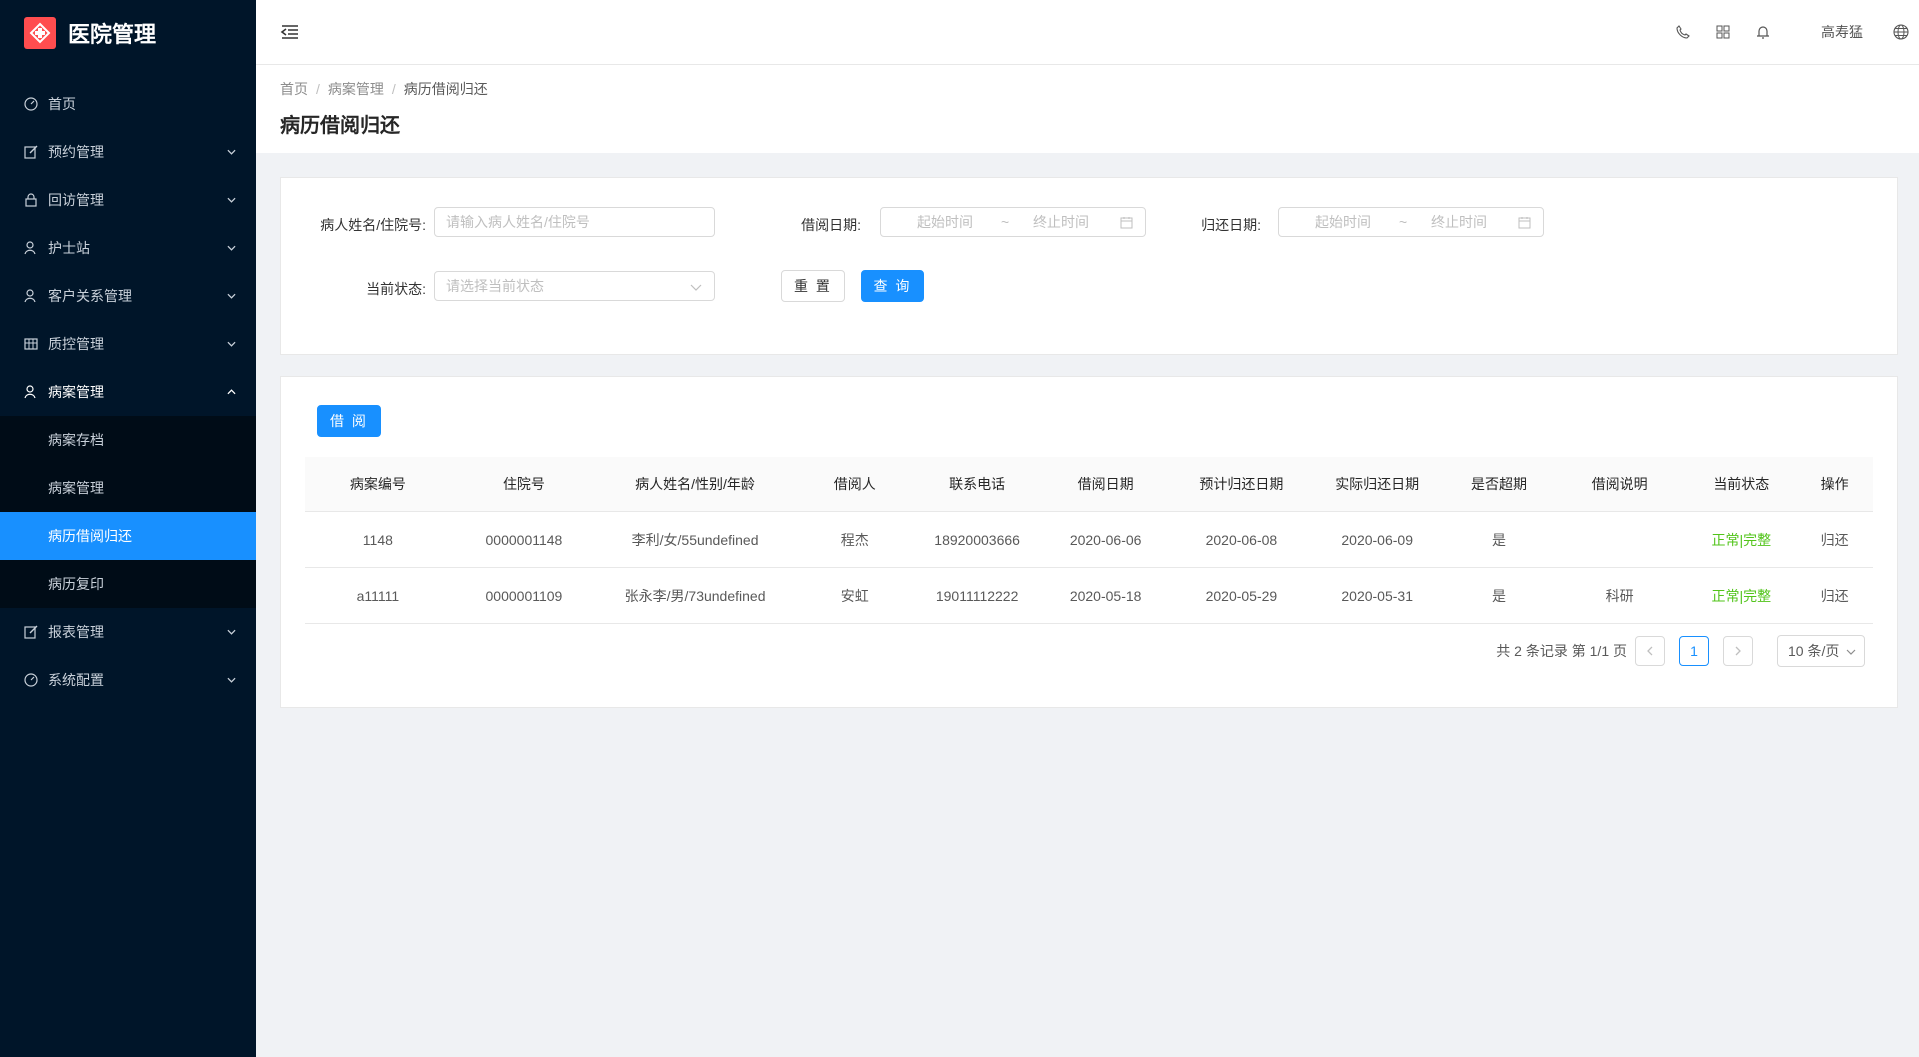  I want to click on cell-expected-return: 2020-05-29, so click(1241, 595).